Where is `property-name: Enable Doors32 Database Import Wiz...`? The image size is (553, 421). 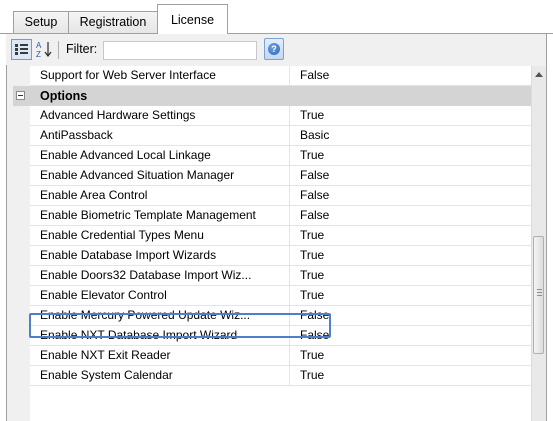 property-name: Enable Doors32 Database Import Wiz... is located at coordinates (160, 276).